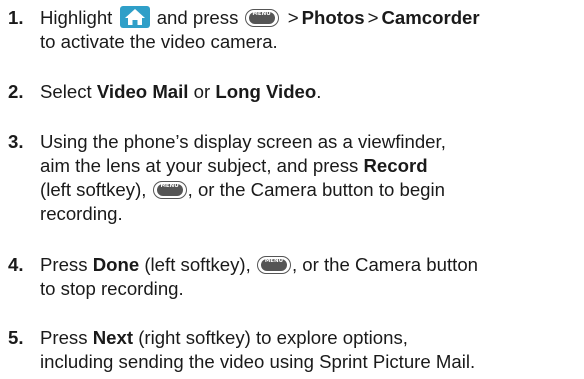  I want to click on option-video-mail: Video Mail, so click(142, 91).